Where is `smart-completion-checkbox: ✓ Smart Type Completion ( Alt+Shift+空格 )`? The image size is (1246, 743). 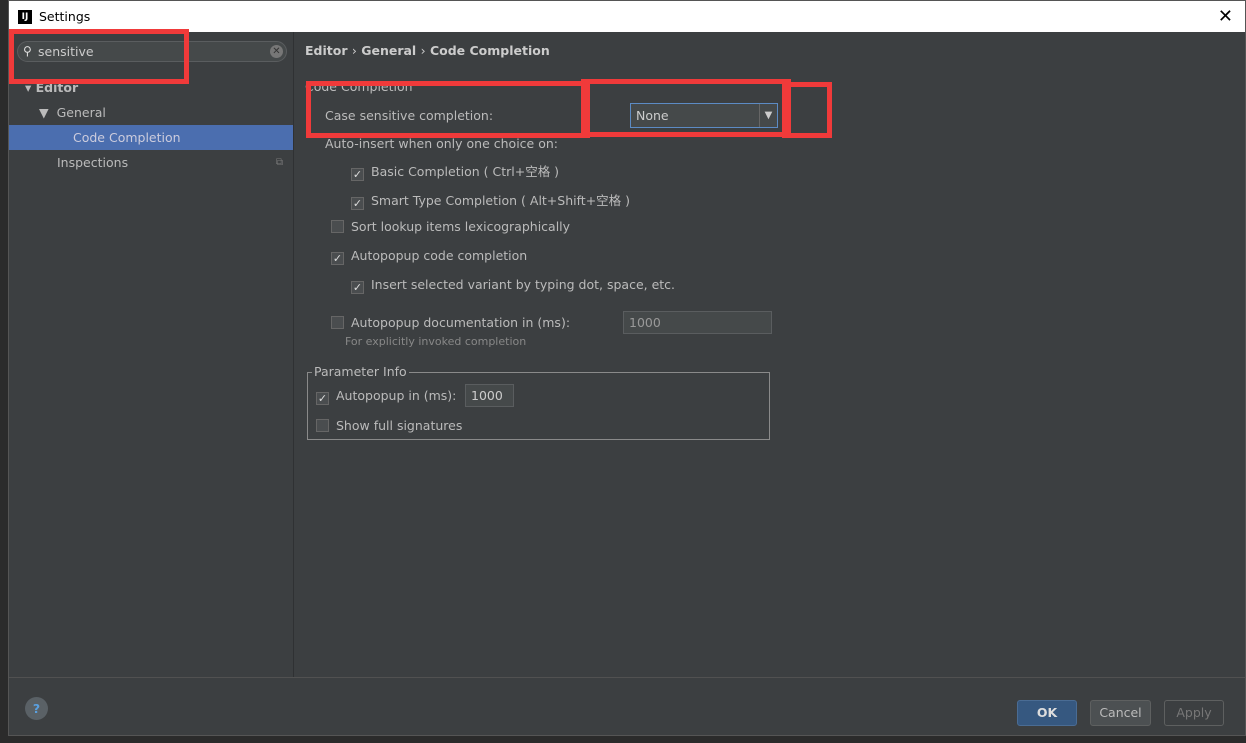
smart-completion-checkbox: ✓ Smart Type Completion ( Alt+Shift+空格 ) is located at coordinates (490, 200).